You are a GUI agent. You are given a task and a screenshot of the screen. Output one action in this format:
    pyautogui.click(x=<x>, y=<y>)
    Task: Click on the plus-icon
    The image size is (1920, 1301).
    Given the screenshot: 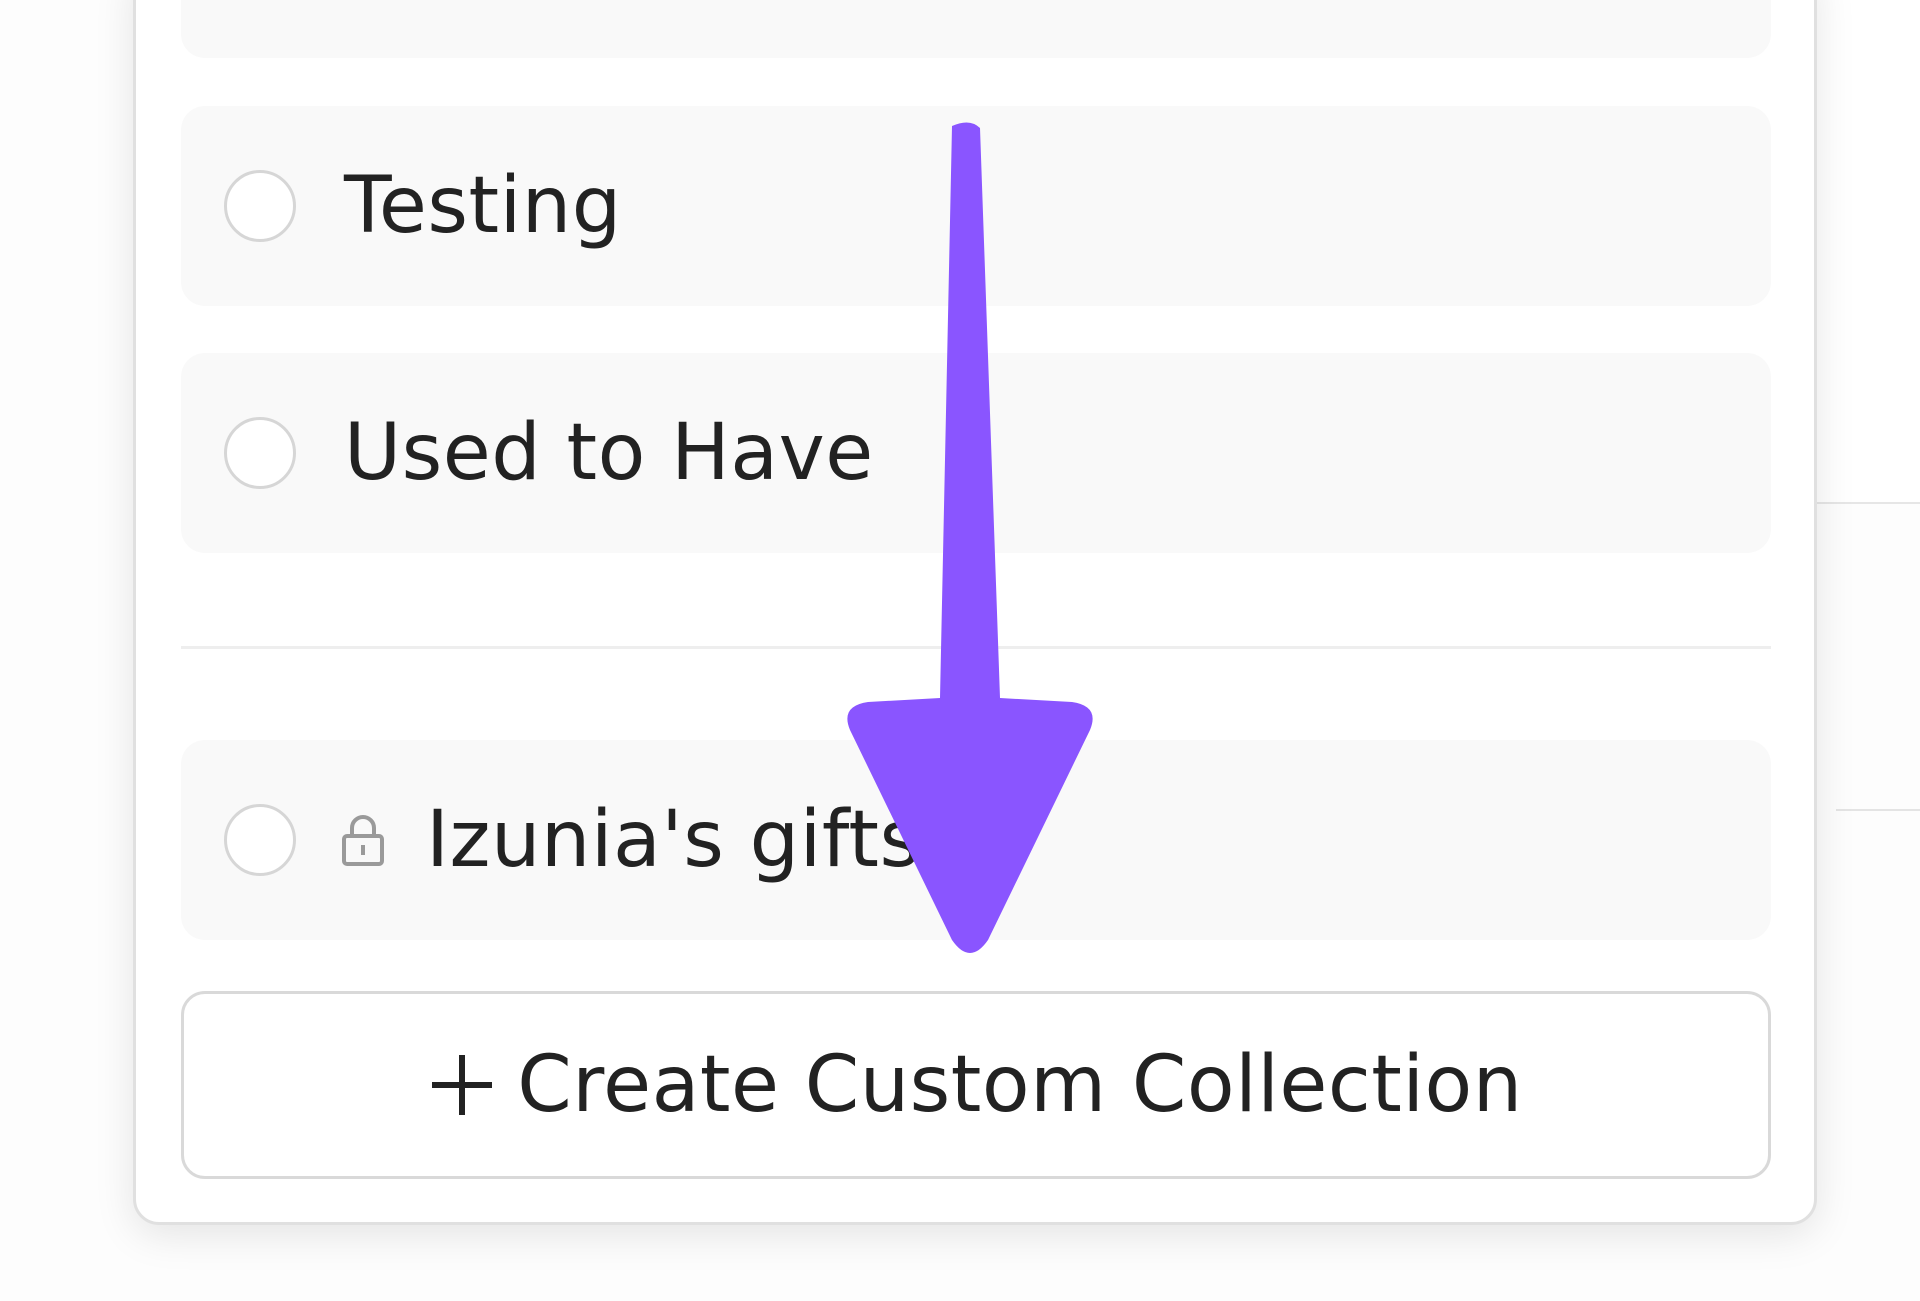 What is the action you would take?
    pyautogui.click(x=462, y=1085)
    